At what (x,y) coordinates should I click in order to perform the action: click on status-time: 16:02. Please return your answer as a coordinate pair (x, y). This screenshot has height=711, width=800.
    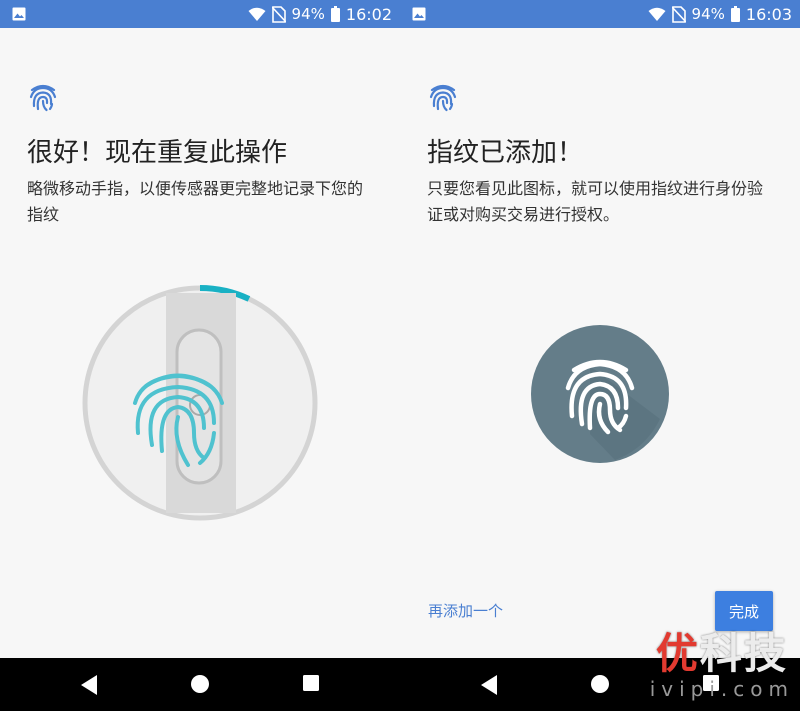
    Looking at the image, I should click on (368, 14).